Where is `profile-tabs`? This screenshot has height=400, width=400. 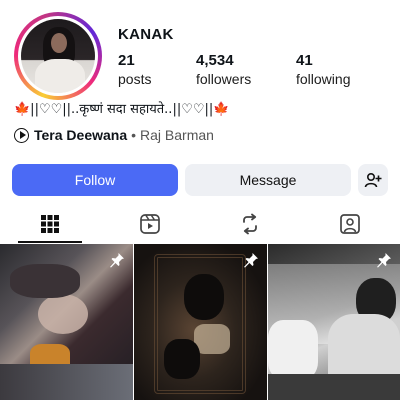
profile-tabs is located at coordinates (200, 224).